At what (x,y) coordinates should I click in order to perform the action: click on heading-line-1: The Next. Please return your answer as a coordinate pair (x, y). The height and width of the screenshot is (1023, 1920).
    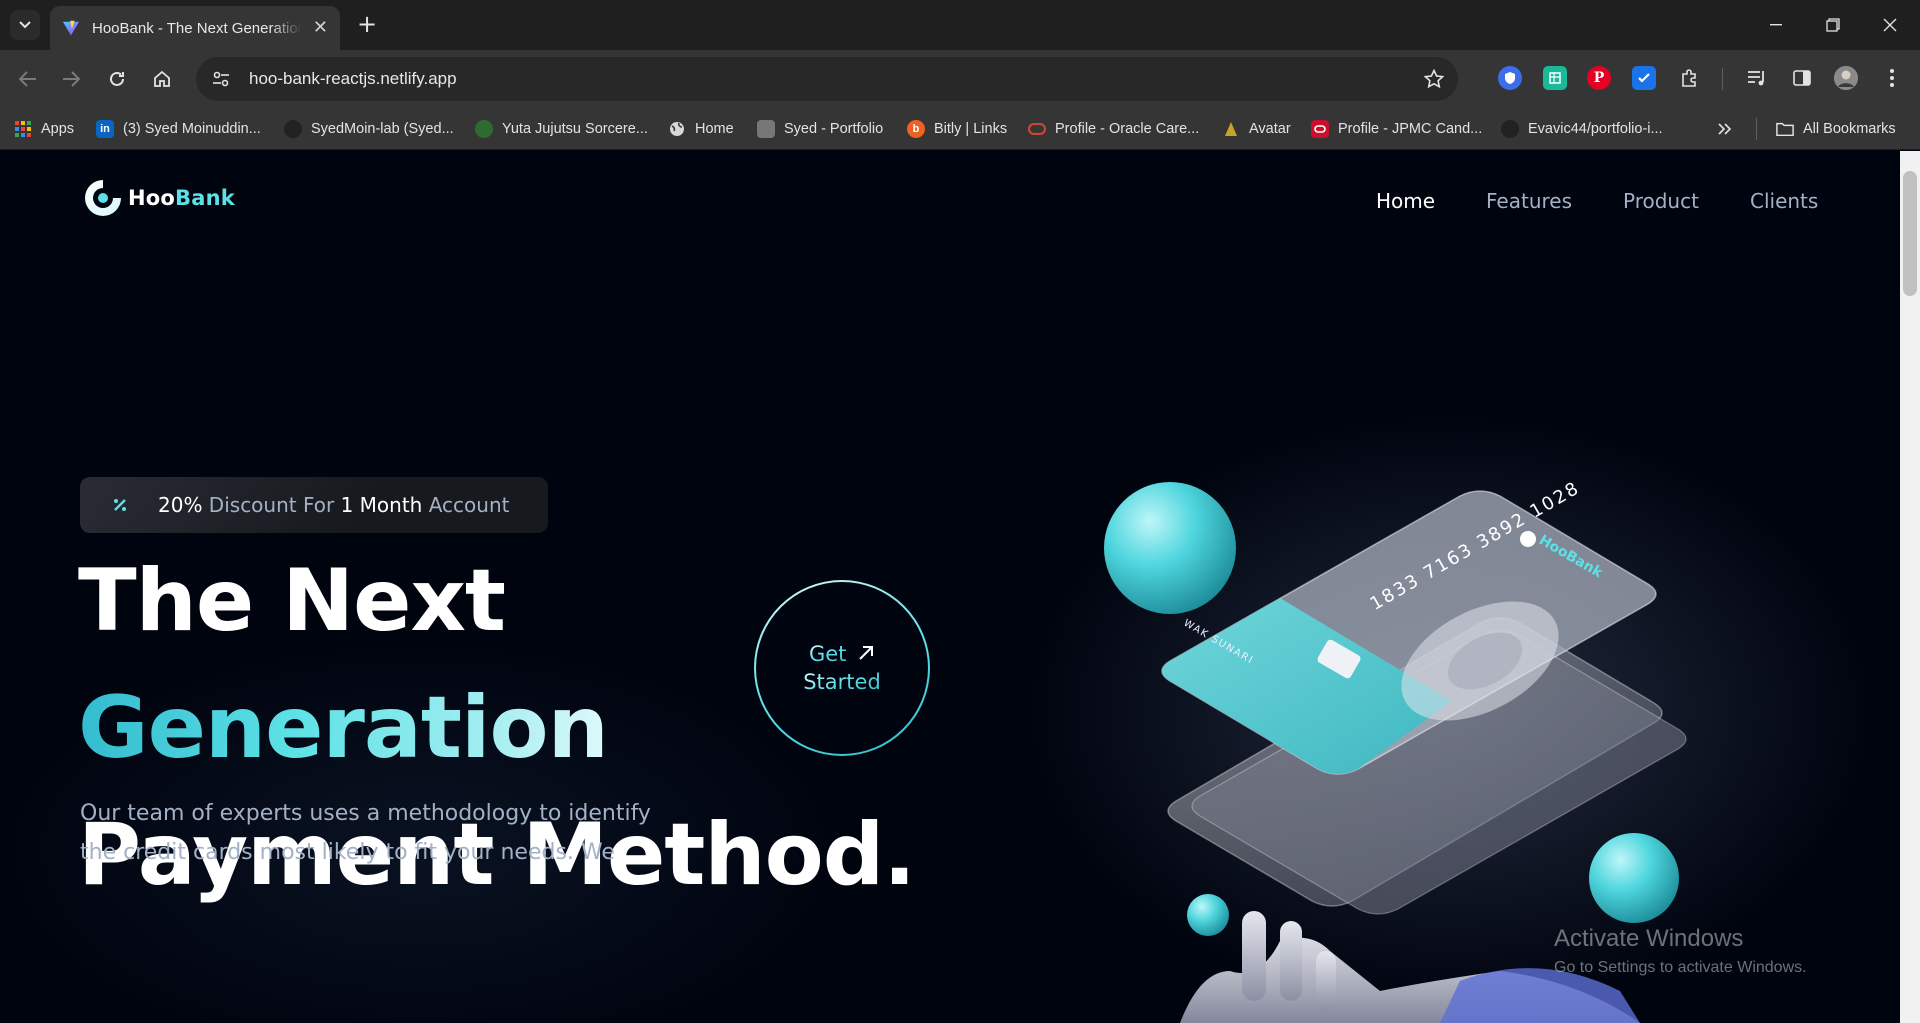
    Looking at the image, I should click on (292, 601).